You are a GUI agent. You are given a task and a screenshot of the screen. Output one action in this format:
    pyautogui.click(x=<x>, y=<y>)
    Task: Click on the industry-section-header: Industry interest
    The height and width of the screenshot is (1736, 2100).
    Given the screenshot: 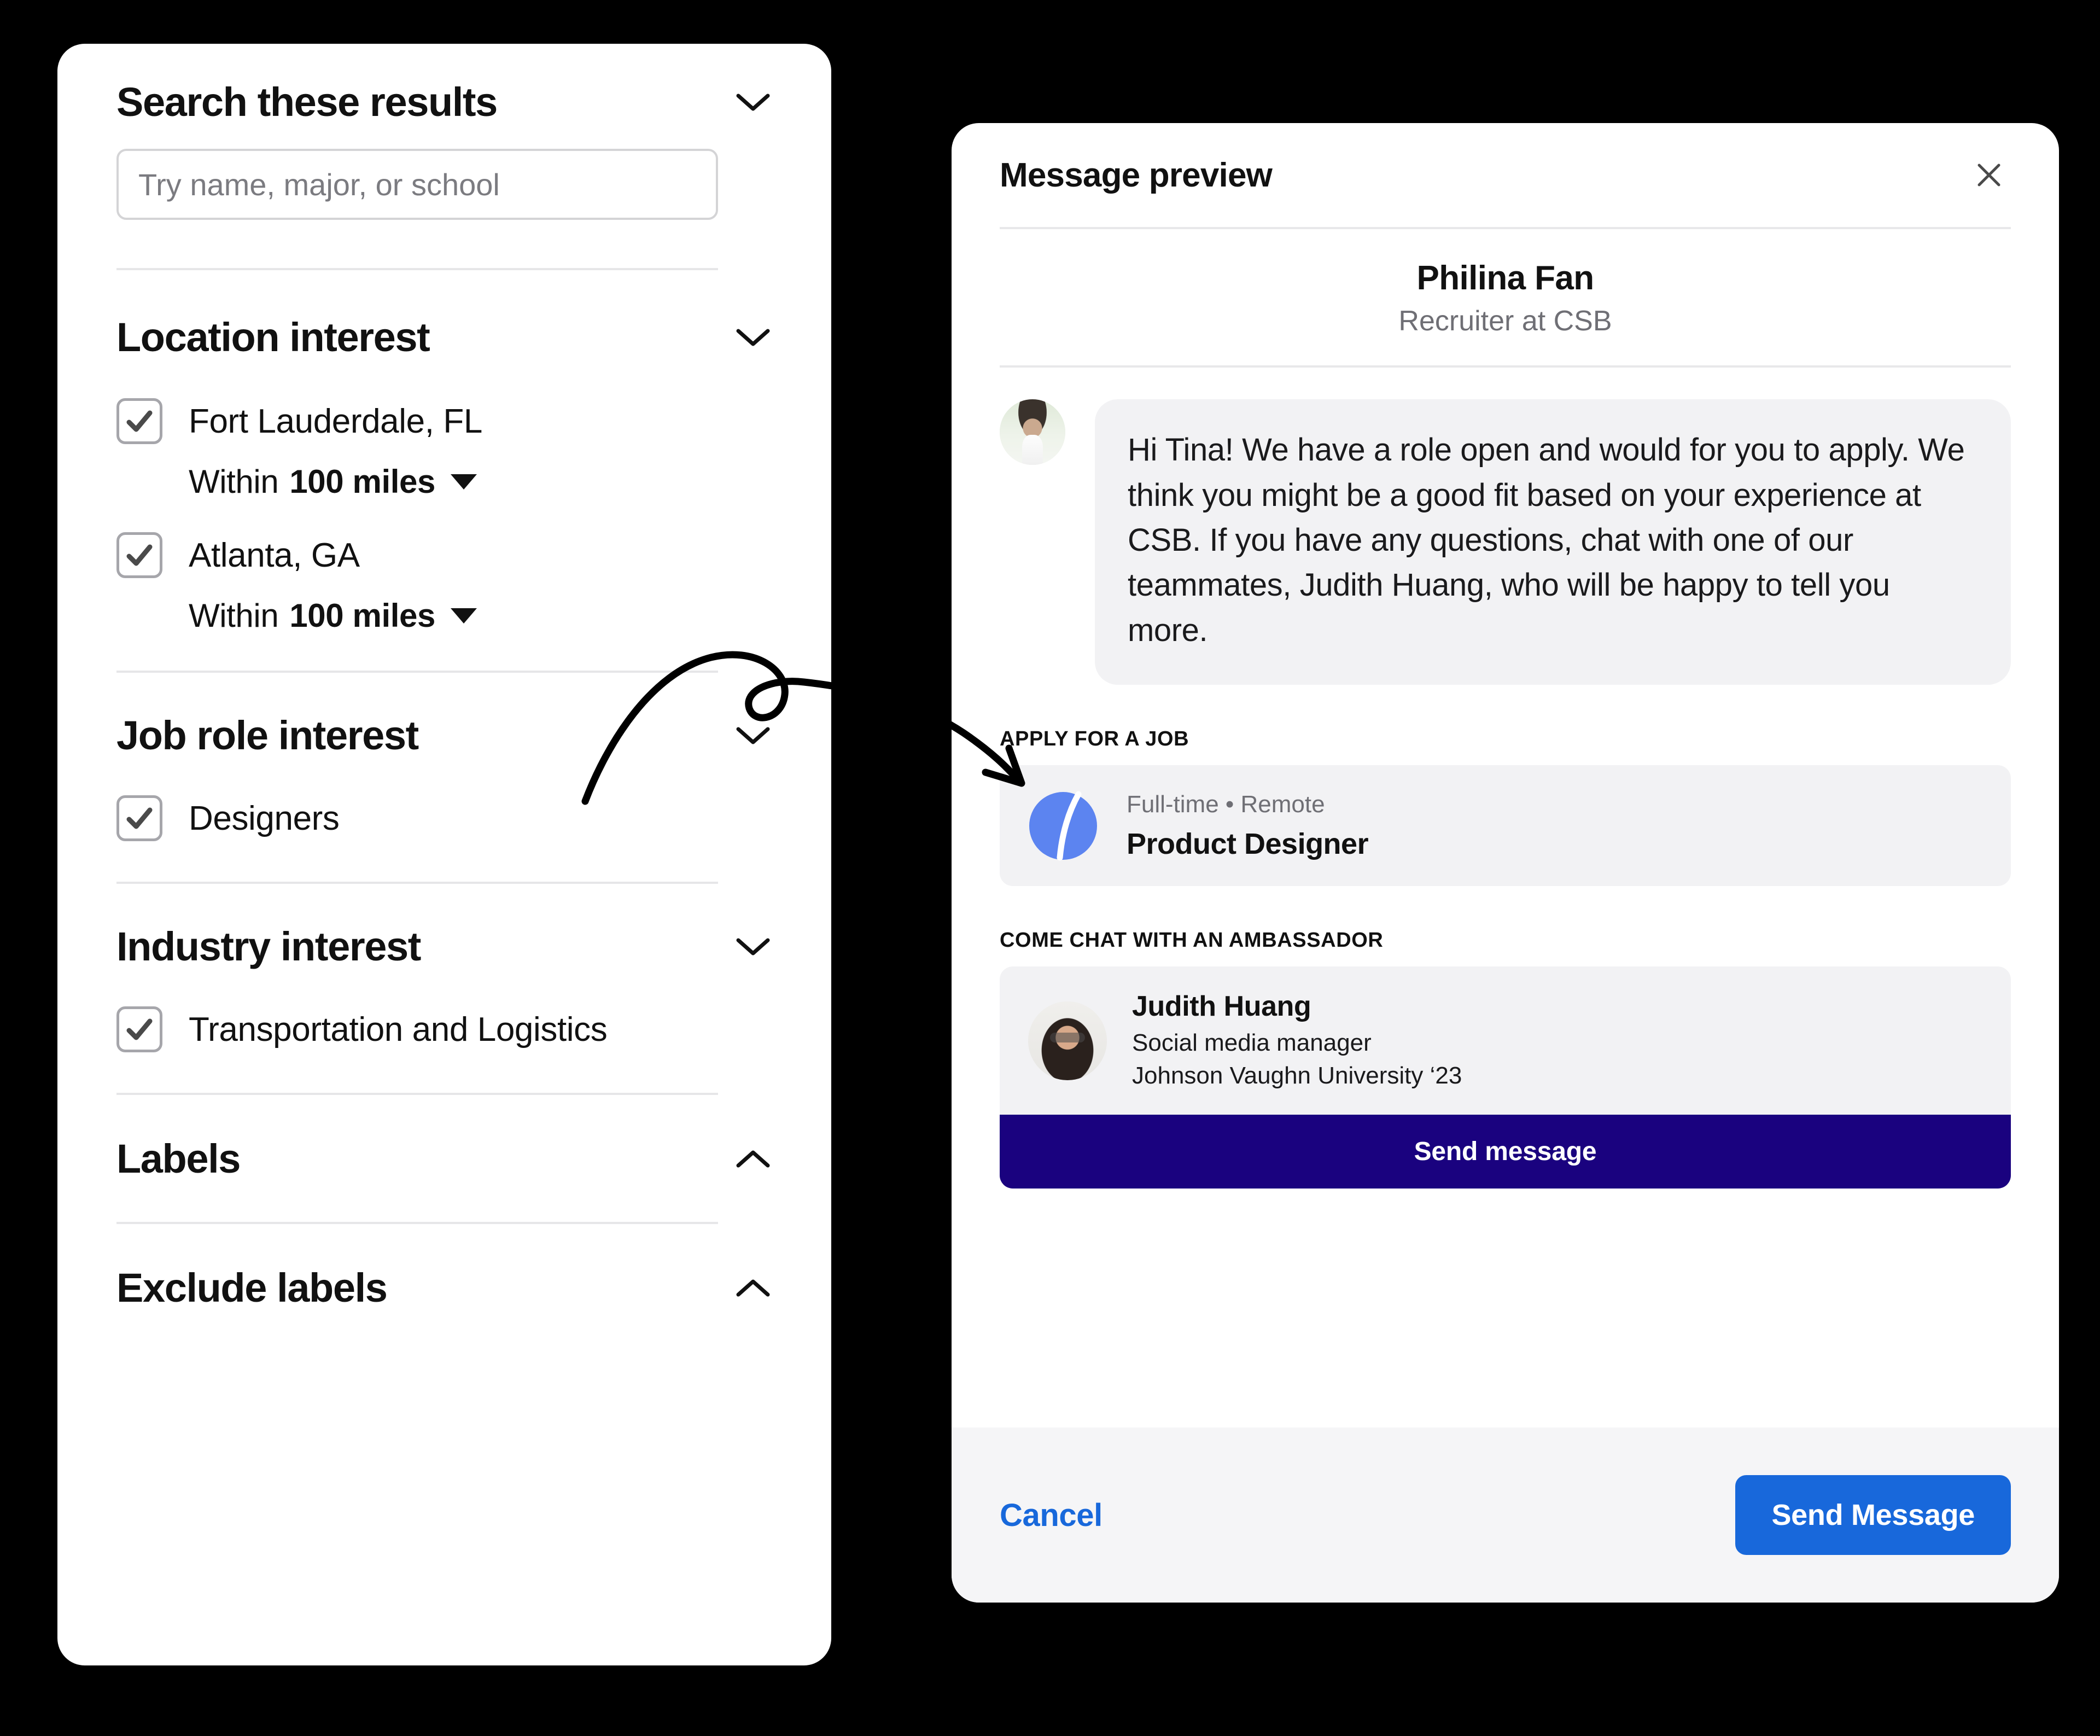 What is the action you would take?
    pyautogui.click(x=444, y=947)
    